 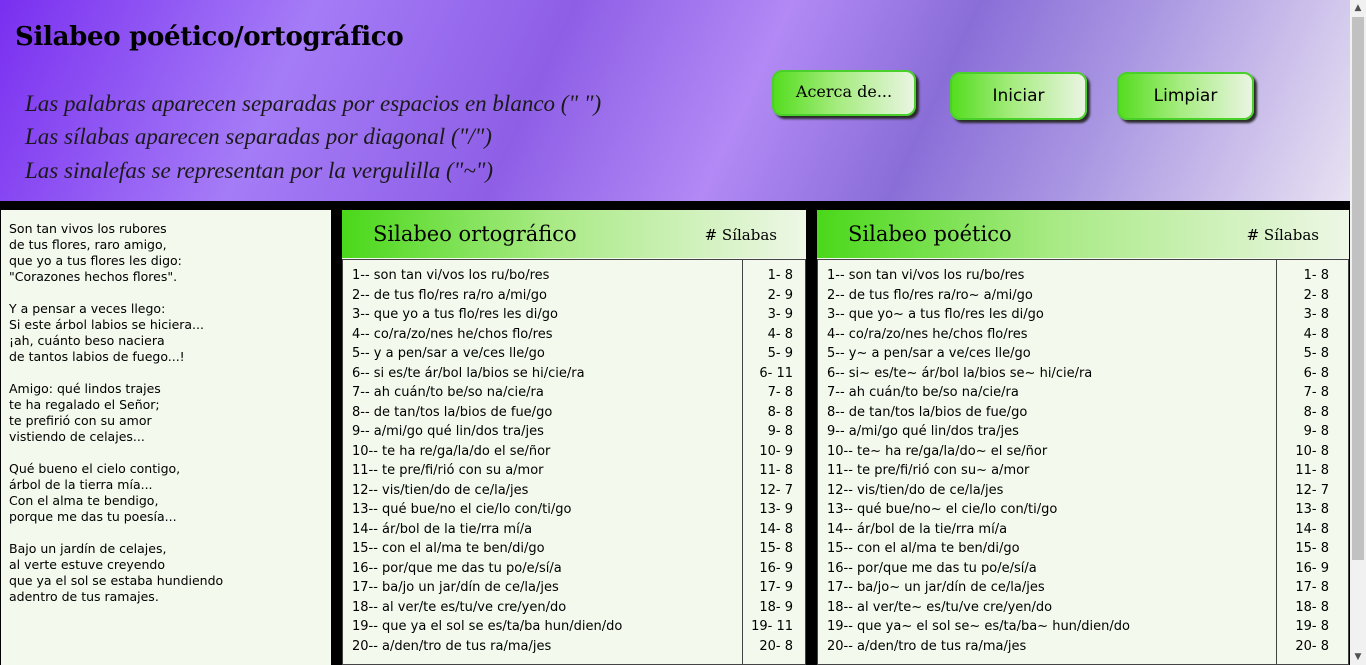 I want to click on poetic-count: 3- 8, so click(x=1316, y=314).